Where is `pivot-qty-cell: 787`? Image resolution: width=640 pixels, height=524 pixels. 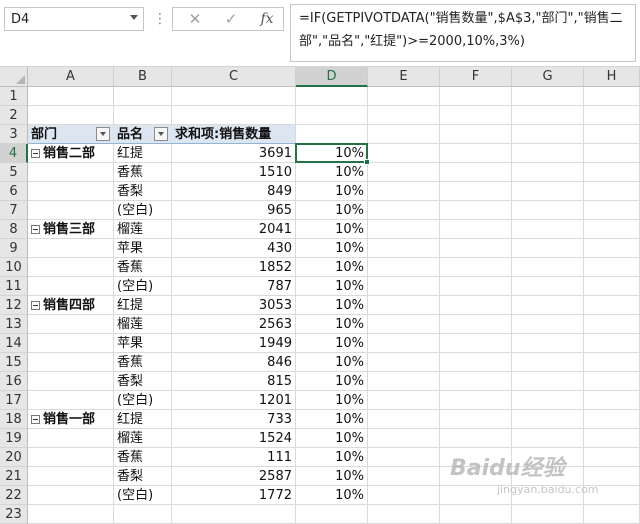
pivot-qty-cell: 787 is located at coordinates (234, 286).